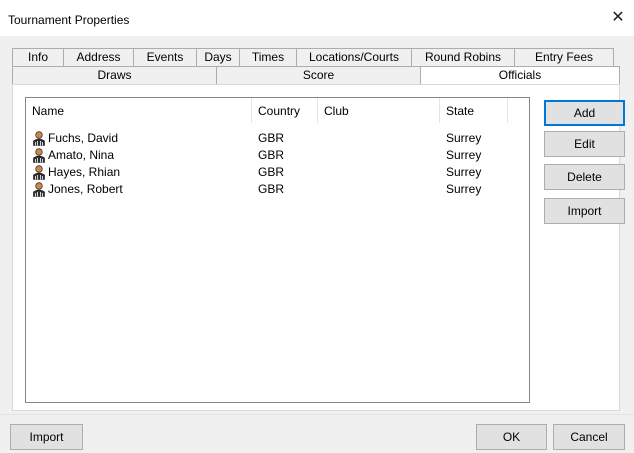 The height and width of the screenshot is (453, 634). Describe the element at coordinates (618, 18) in the screenshot. I see `close-icon: ✕` at that location.